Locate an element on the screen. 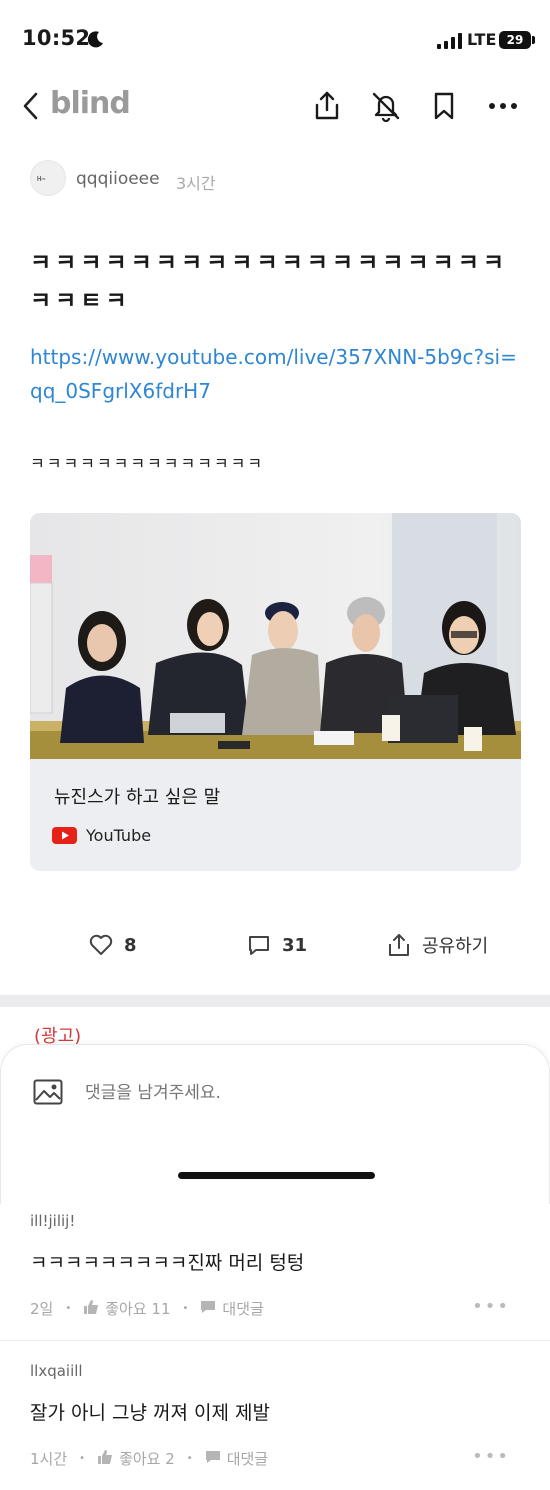  brand-logo: blind is located at coordinates (90, 103).